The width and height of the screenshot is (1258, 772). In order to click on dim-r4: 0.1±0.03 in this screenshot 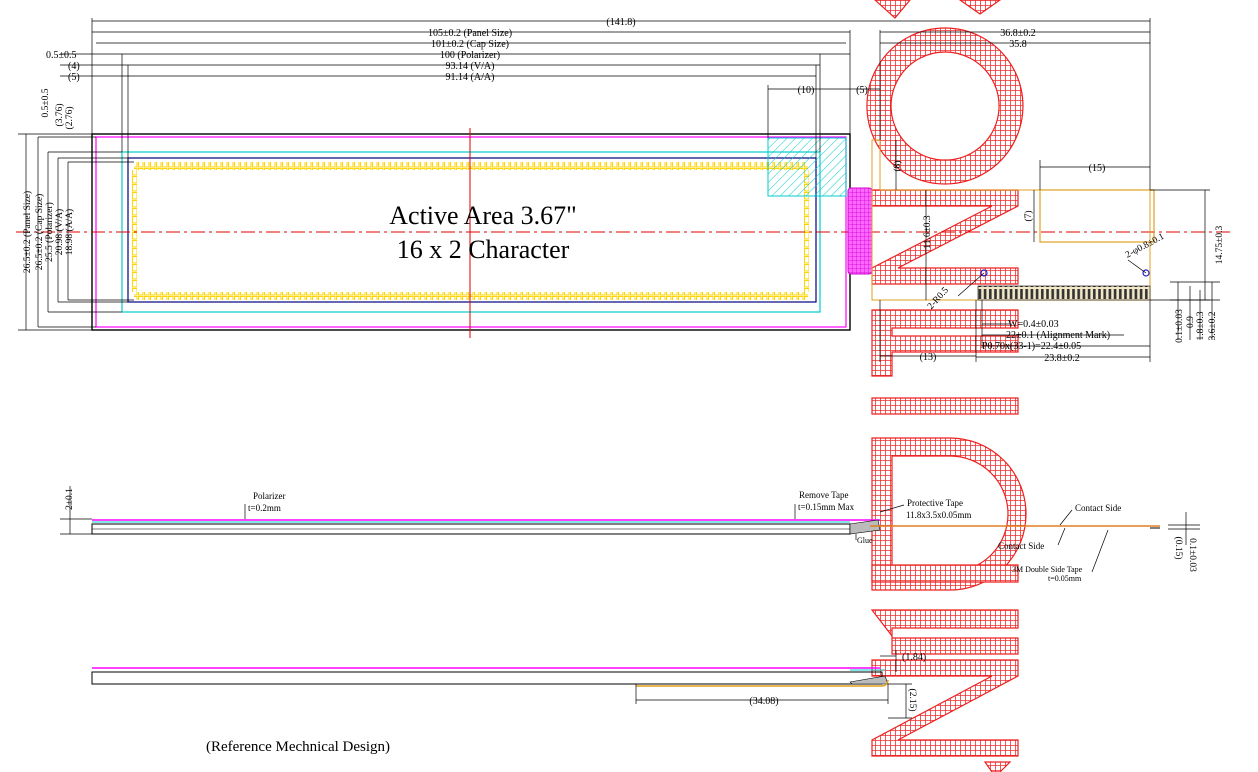, I will do `click(1180, 326)`.